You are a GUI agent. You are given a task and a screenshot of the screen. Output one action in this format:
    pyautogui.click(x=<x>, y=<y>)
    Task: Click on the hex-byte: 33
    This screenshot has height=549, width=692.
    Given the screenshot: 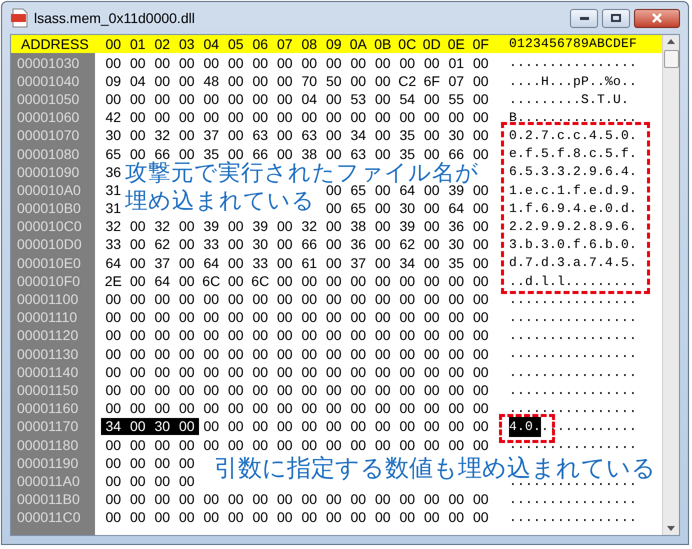 What is the action you would take?
    pyautogui.click(x=260, y=263)
    